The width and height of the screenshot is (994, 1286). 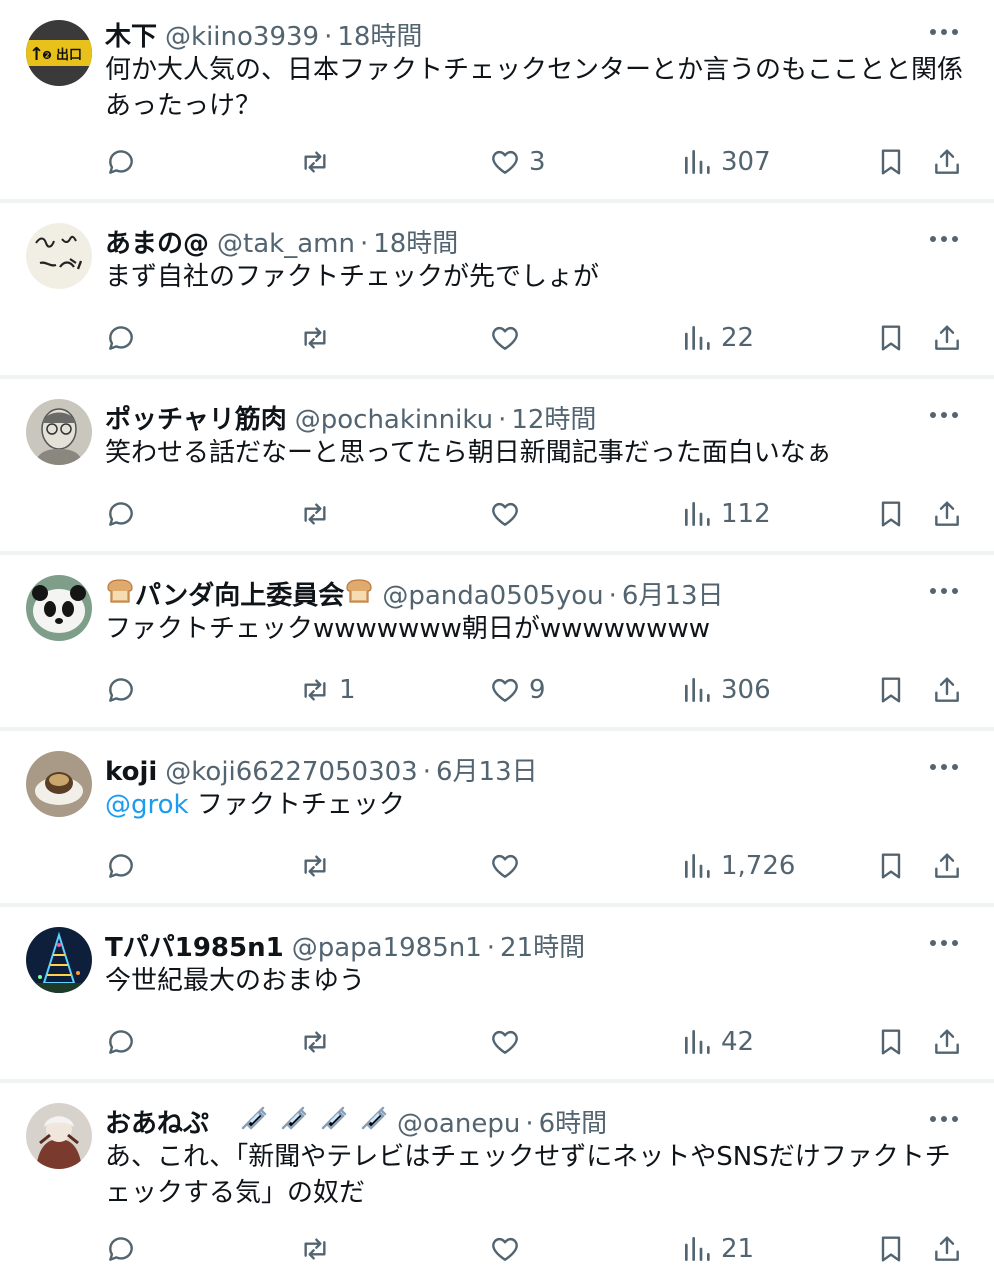 What do you see at coordinates (536, 34) in the screenshot?
I see `post-header: 木下 @kiino3939 · 18時間` at bounding box center [536, 34].